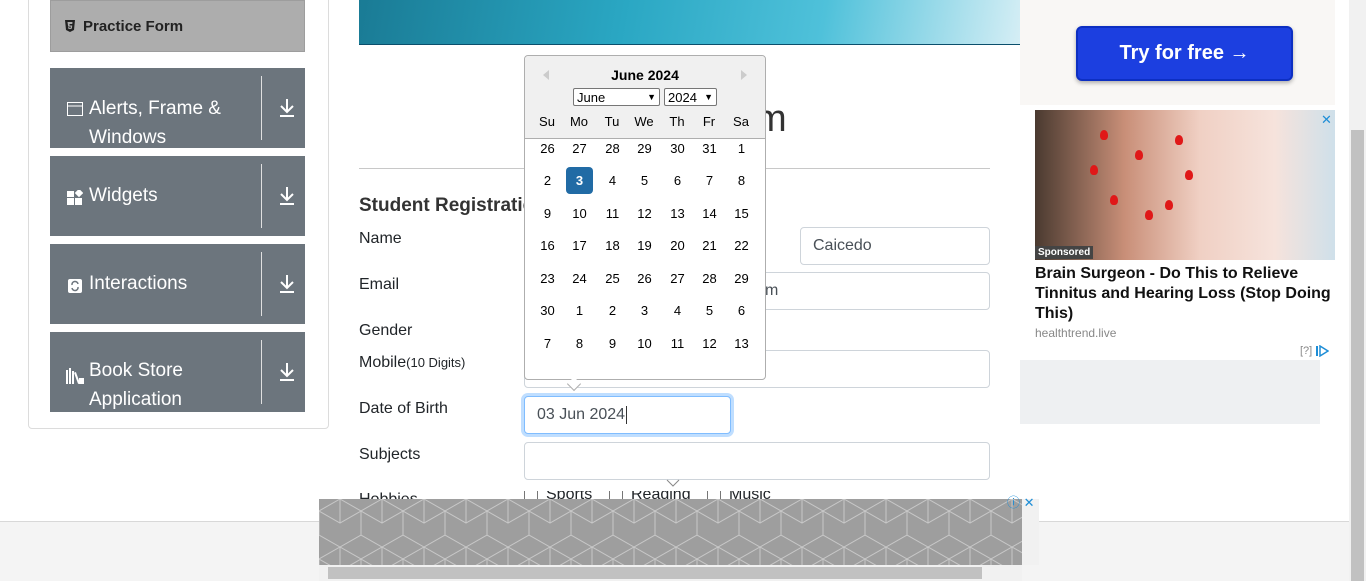  What do you see at coordinates (177, 372) in the screenshot?
I see `sidebar-group-book-store: Book Store Application` at bounding box center [177, 372].